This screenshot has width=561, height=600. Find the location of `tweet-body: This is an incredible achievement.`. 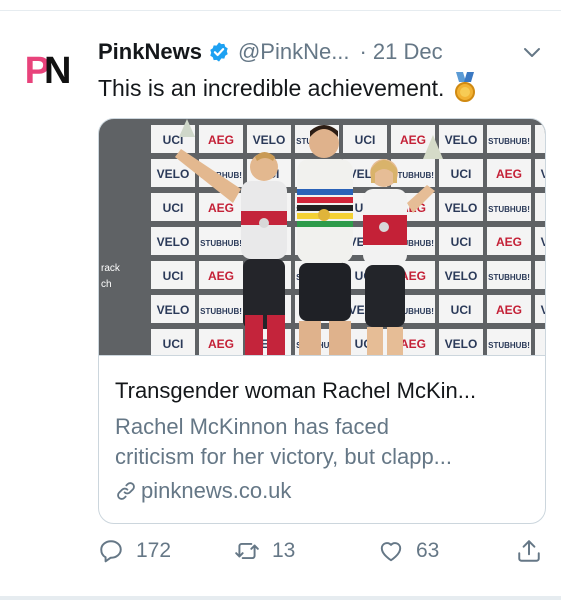

tweet-body: This is an incredible achievement. is located at coordinates (271, 87).